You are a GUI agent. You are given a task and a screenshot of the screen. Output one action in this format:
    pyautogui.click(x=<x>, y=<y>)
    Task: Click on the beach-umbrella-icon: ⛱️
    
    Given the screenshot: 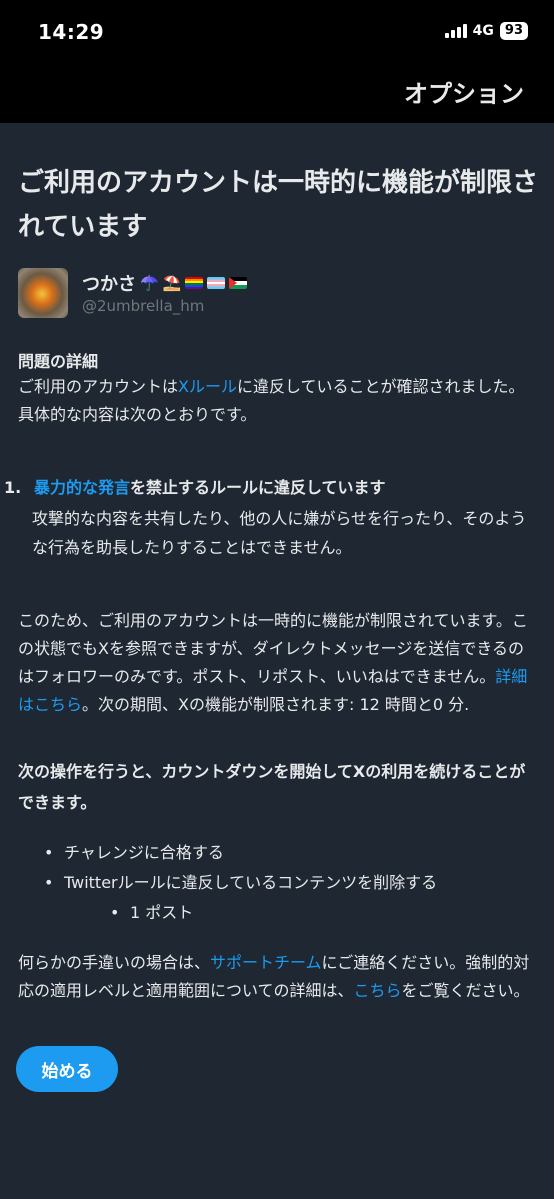 What is the action you would take?
    pyautogui.click(x=172, y=283)
    